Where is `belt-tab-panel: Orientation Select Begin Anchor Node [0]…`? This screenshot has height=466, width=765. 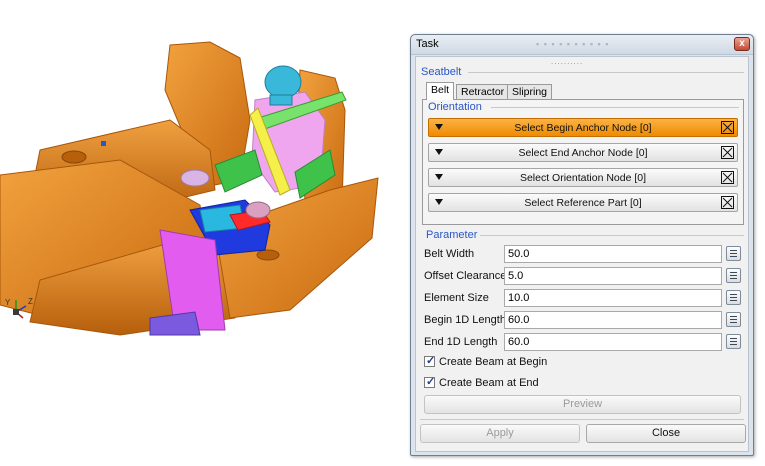 belt-tab-panel: Orientation Select Begin Anchor Node [0]… is located at coordinates (583, 162).